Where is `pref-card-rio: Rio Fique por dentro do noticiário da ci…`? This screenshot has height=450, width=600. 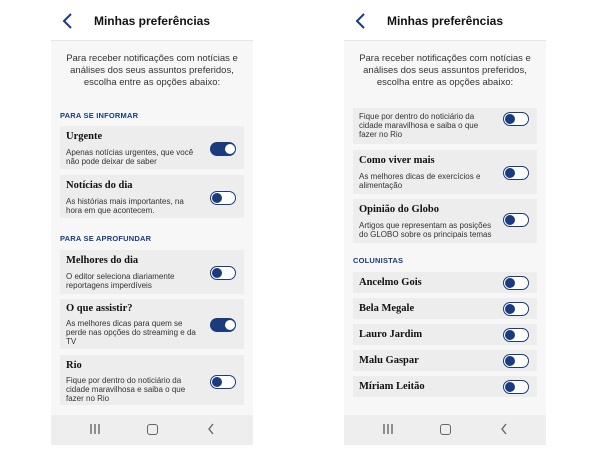
pref-card-rio: Rio Fique por dentro do noticiário da ci… is located at coordinates (152, 380).